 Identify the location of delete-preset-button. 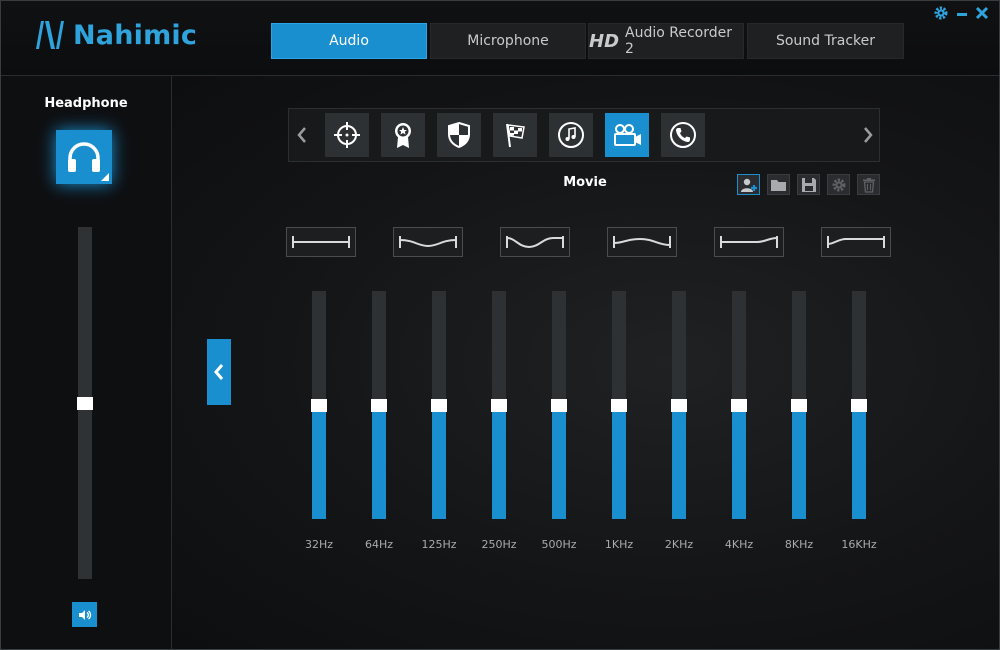
(868, 184).